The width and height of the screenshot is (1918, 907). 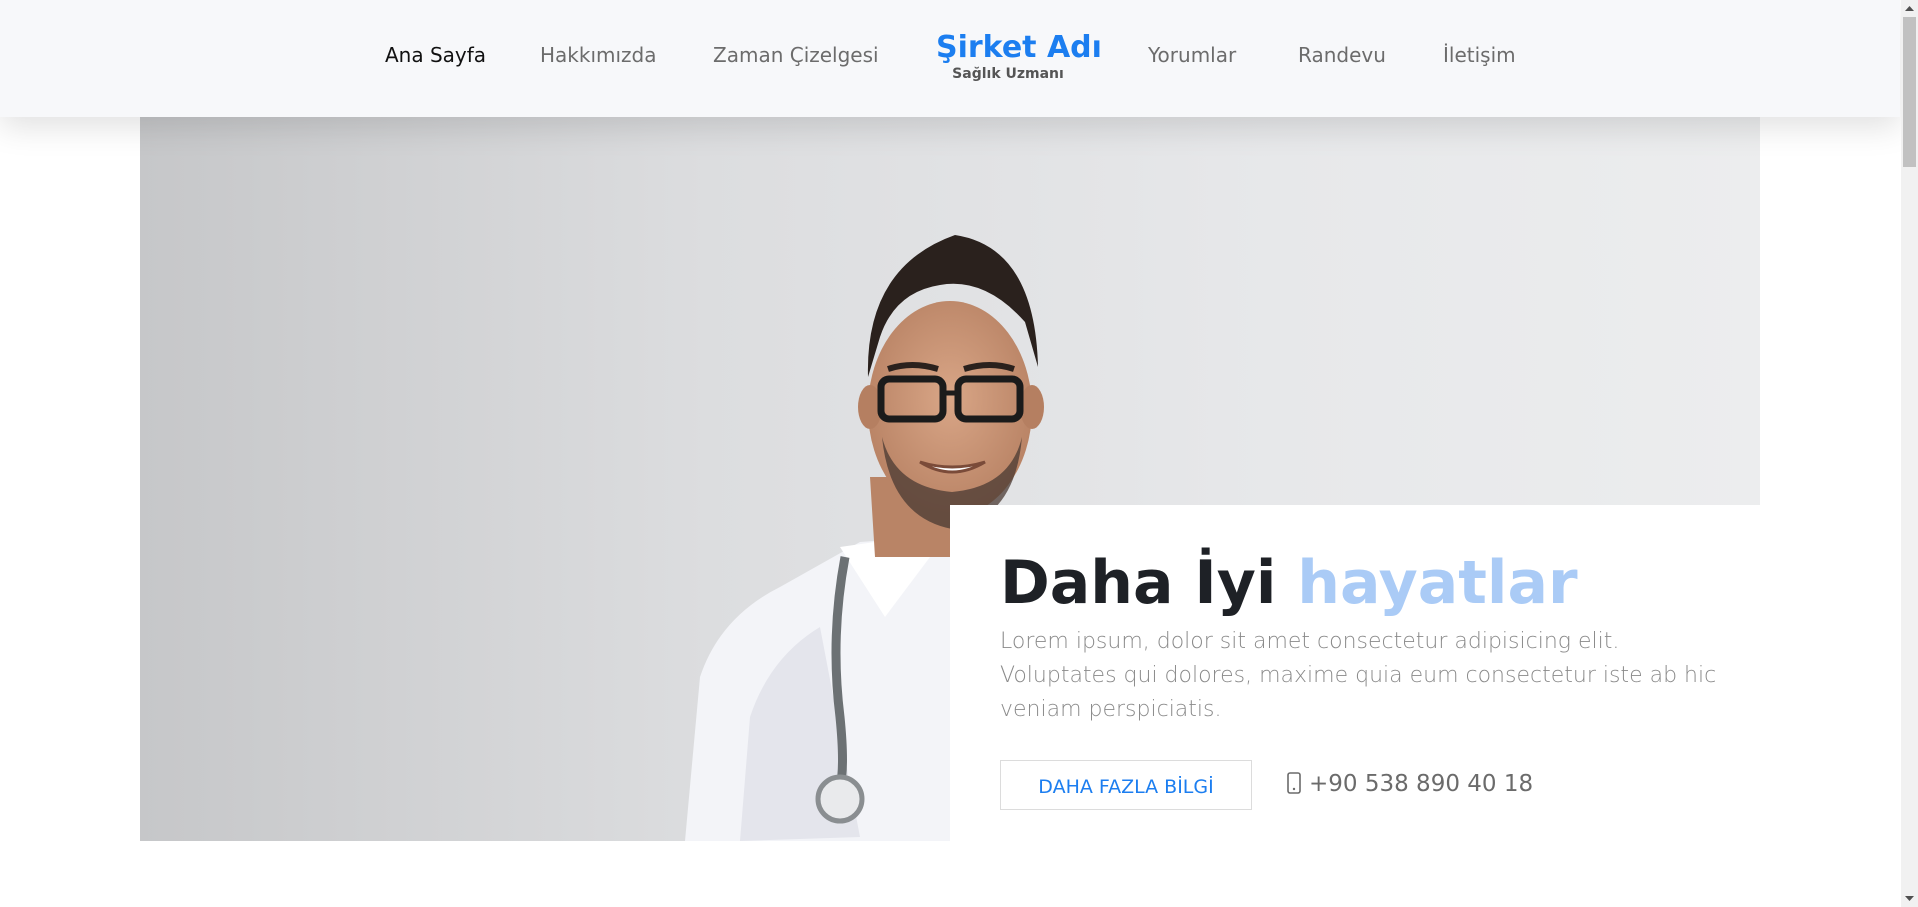 I want to click on scroll-down-arrow-icon, so click(x=1909, y=898).